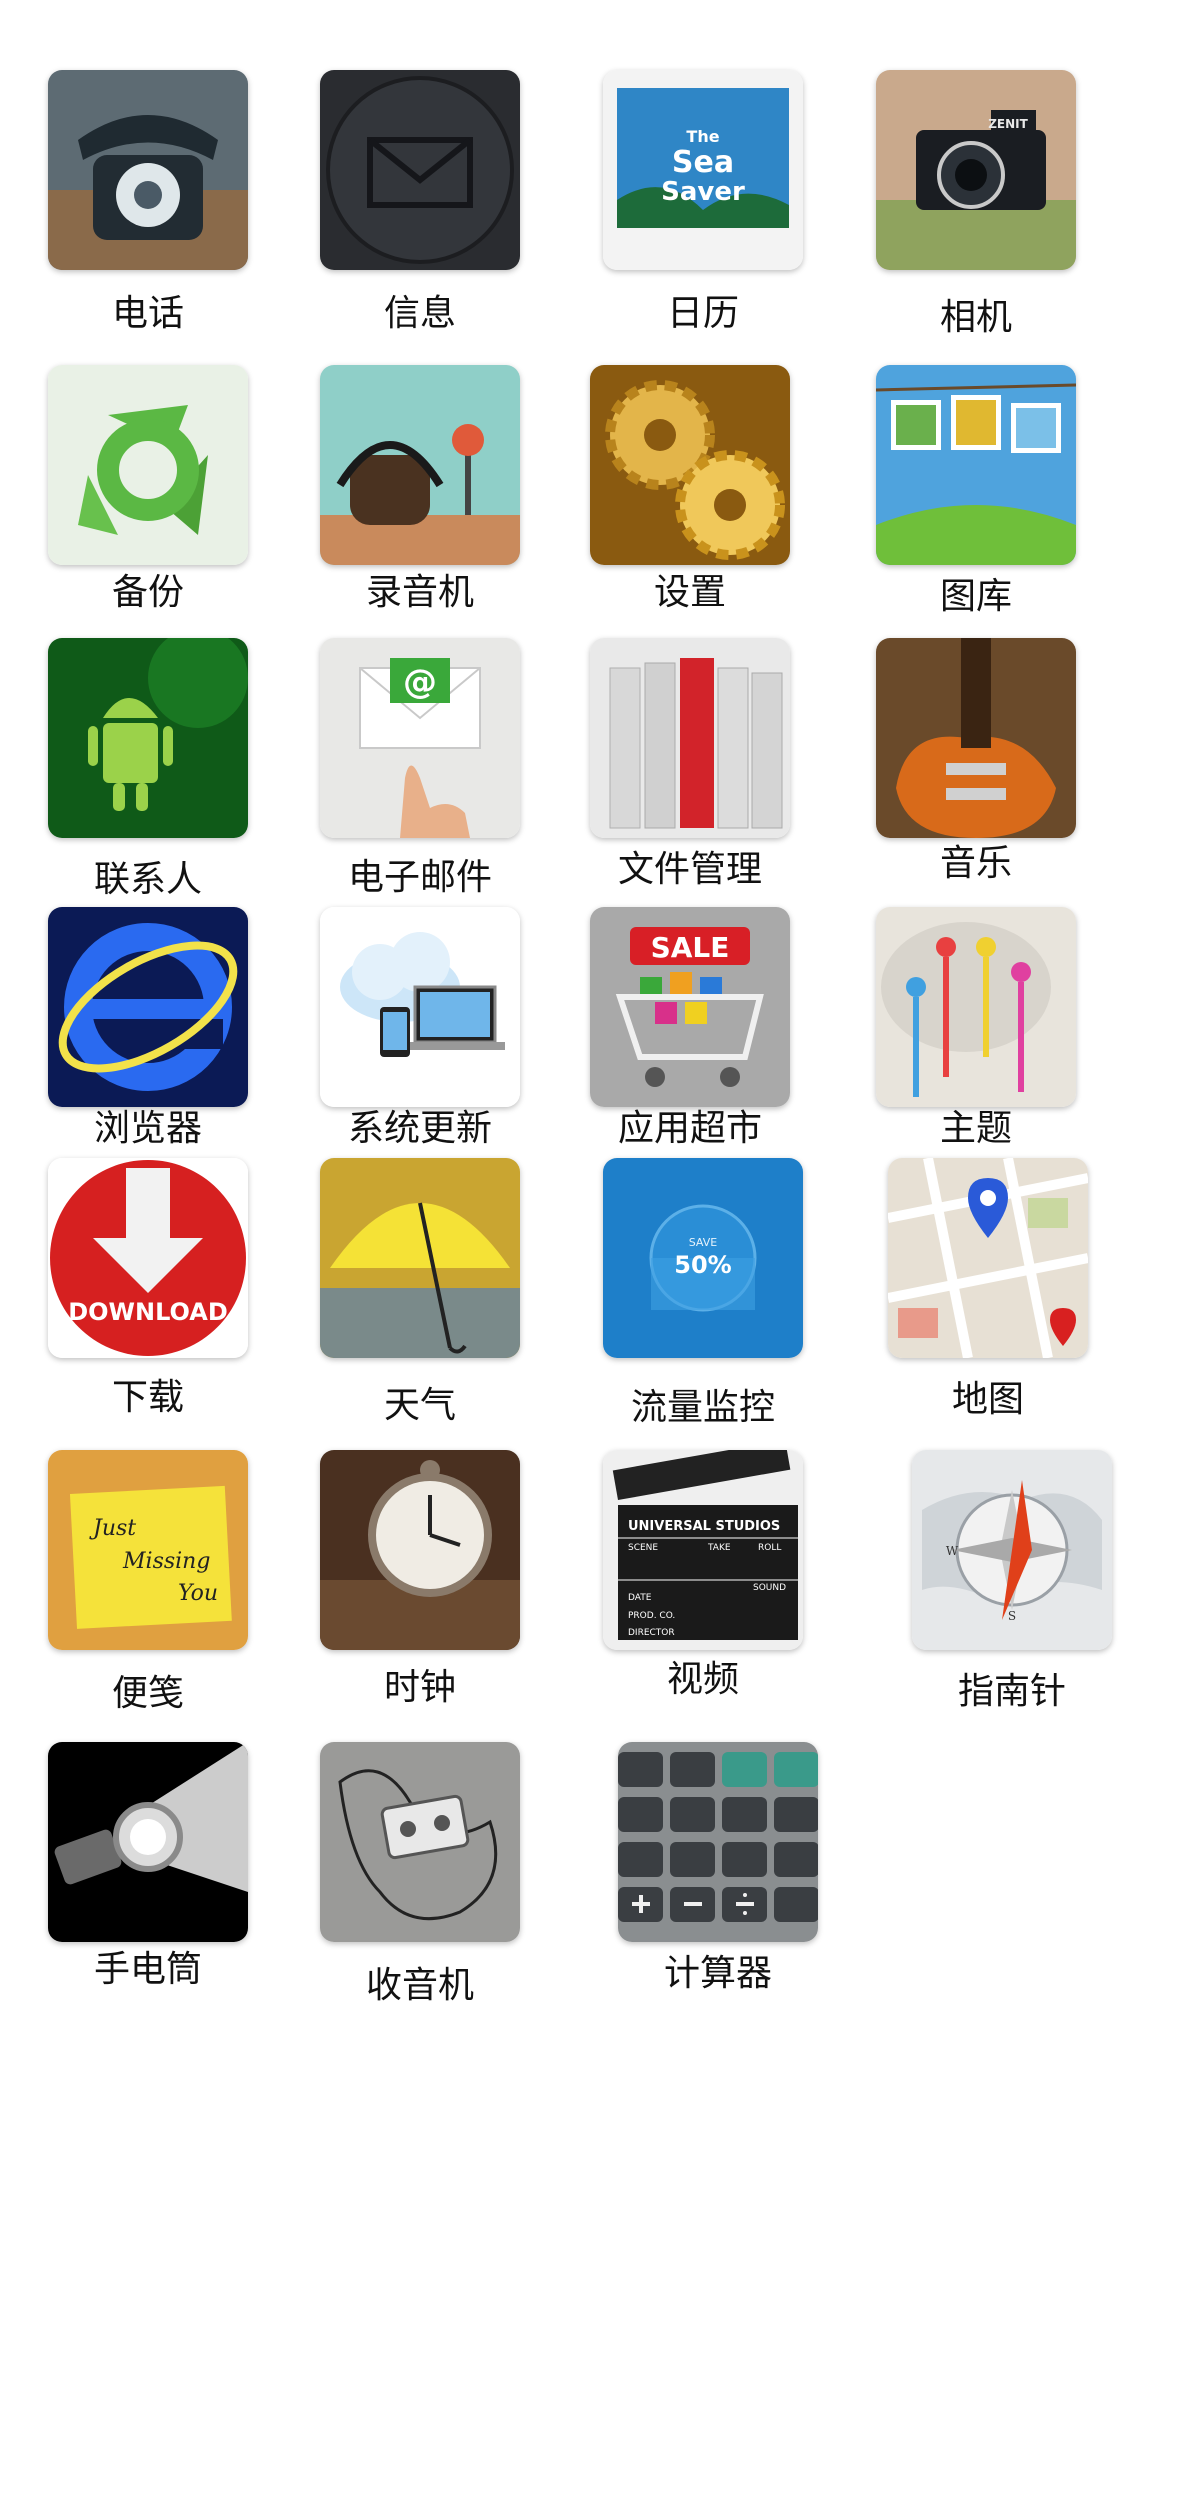 This screenshot has width=1200, height=2500. What do you see at coordinates (690, 947) in the screenshot?
I see `sale-text: SALE` at bounding box center [690, 947].